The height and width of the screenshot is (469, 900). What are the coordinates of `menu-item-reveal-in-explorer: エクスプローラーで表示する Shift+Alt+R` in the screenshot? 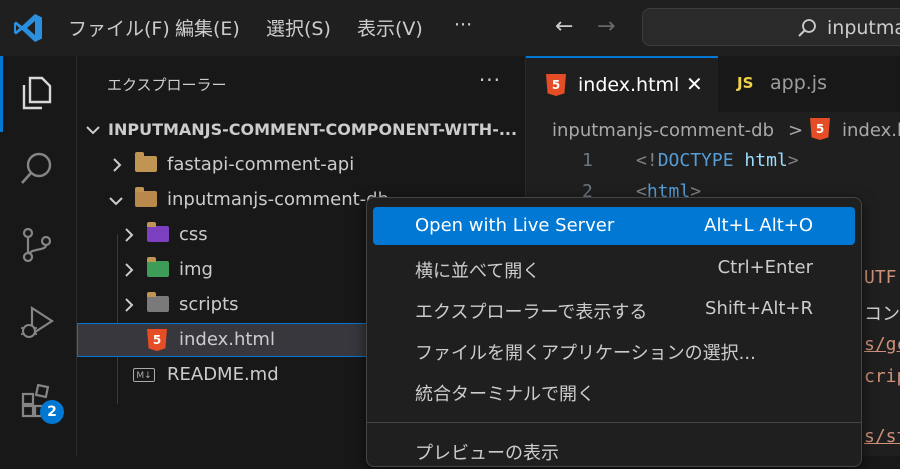 It's located at (614, 309).